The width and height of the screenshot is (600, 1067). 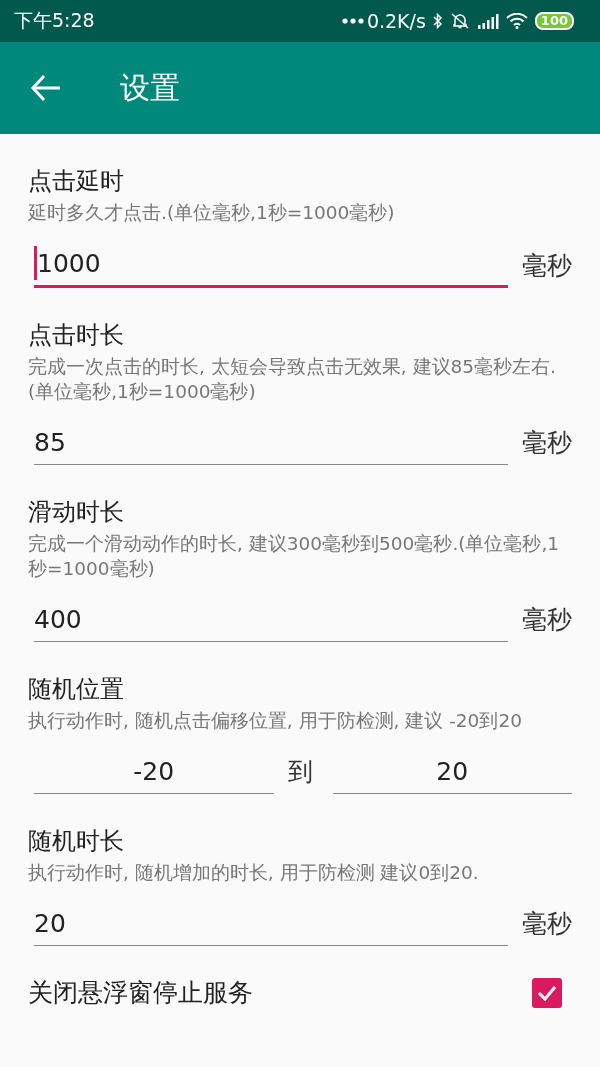 I want to click on number-field: -20, so click(x=154, y=771).